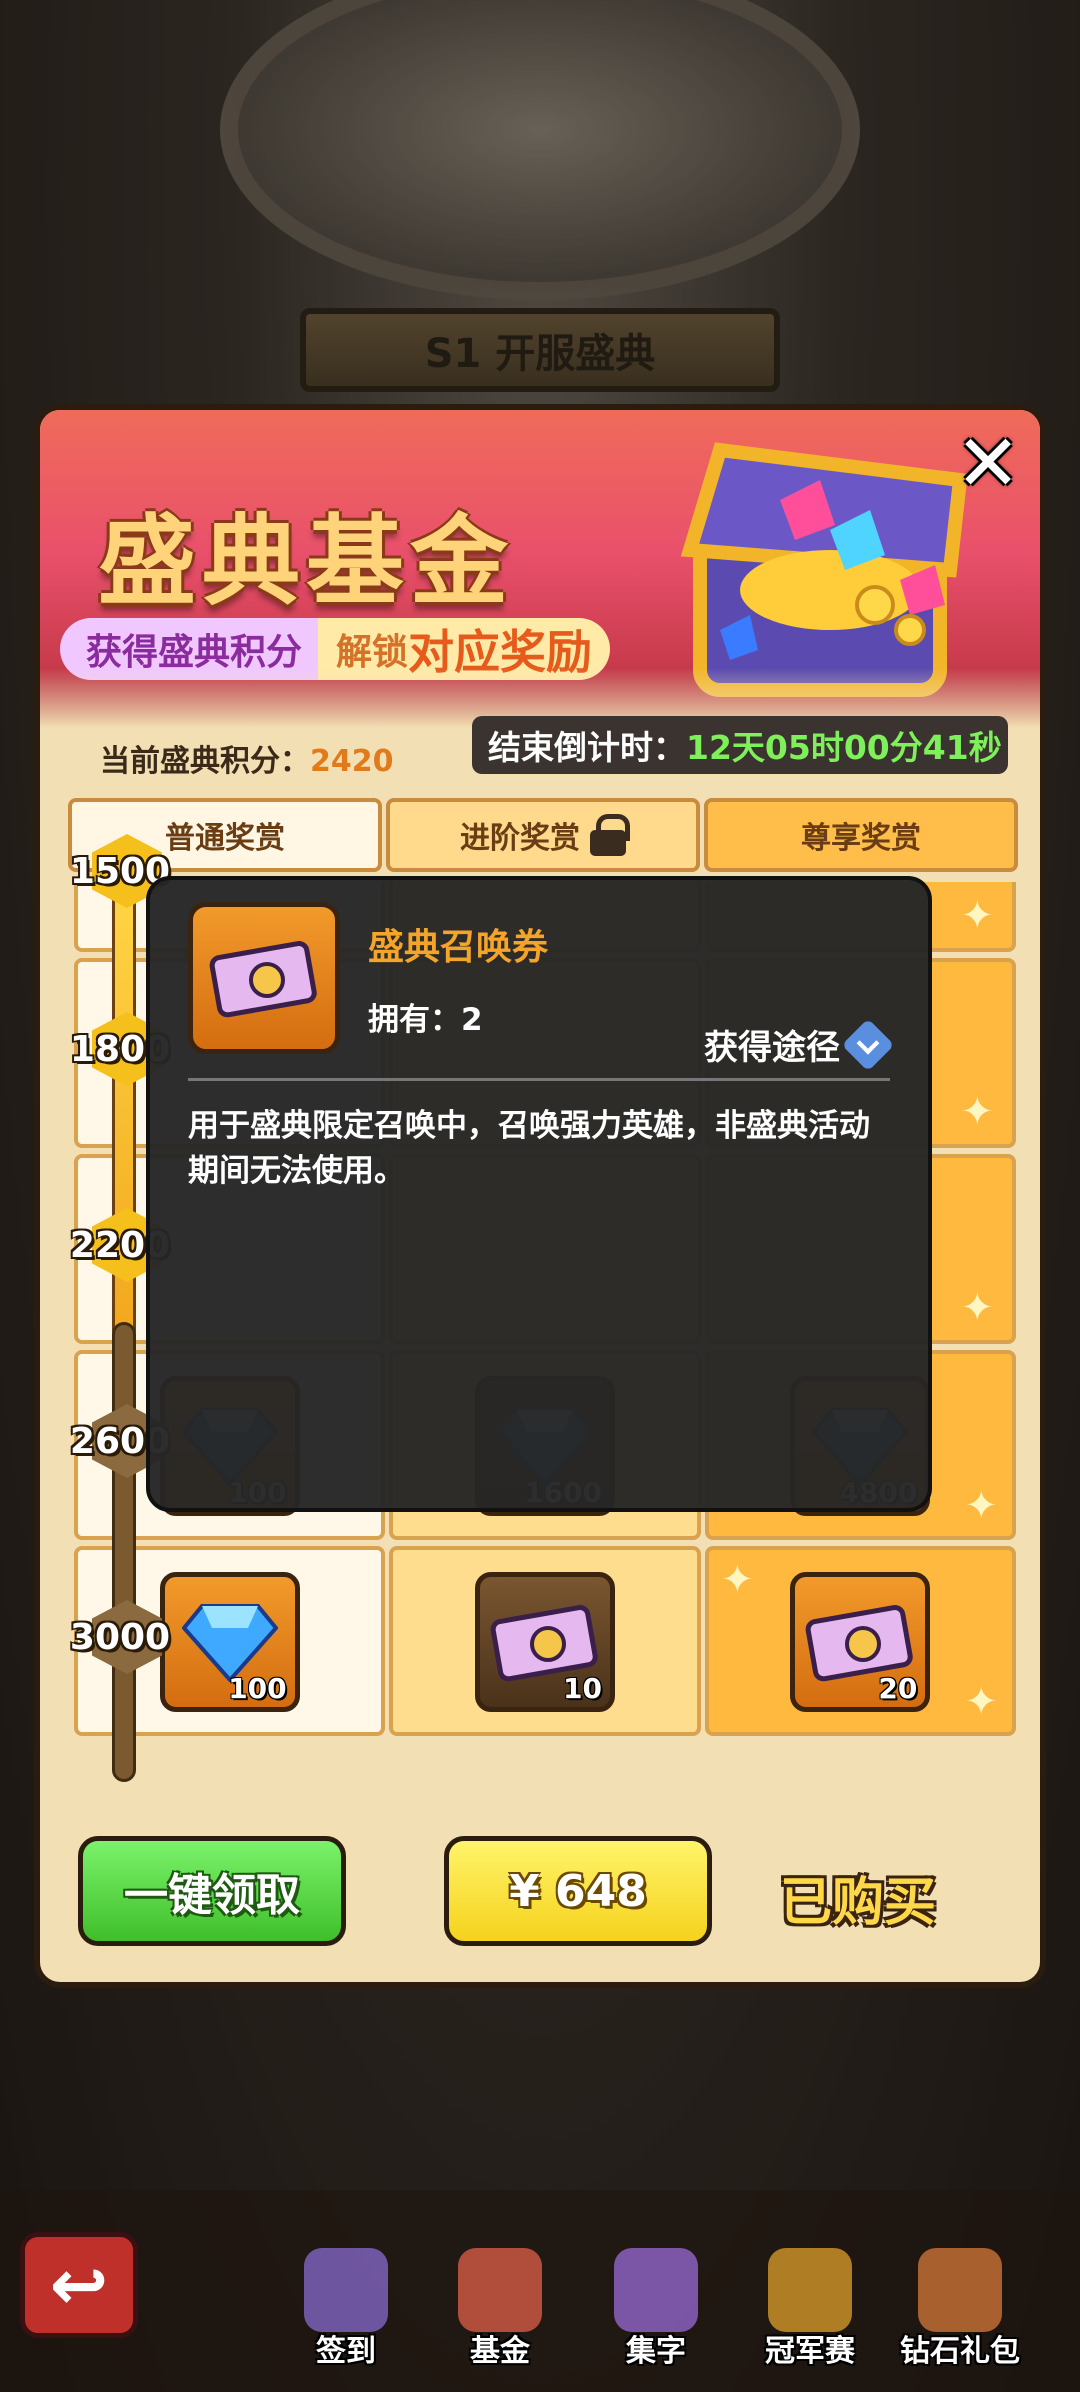 The width and height of the screenshot is (1080, 2392). I want to click on panel-header: 盛典基金 获得盛典积分 解锁 对应奖励, so click(540, 569).